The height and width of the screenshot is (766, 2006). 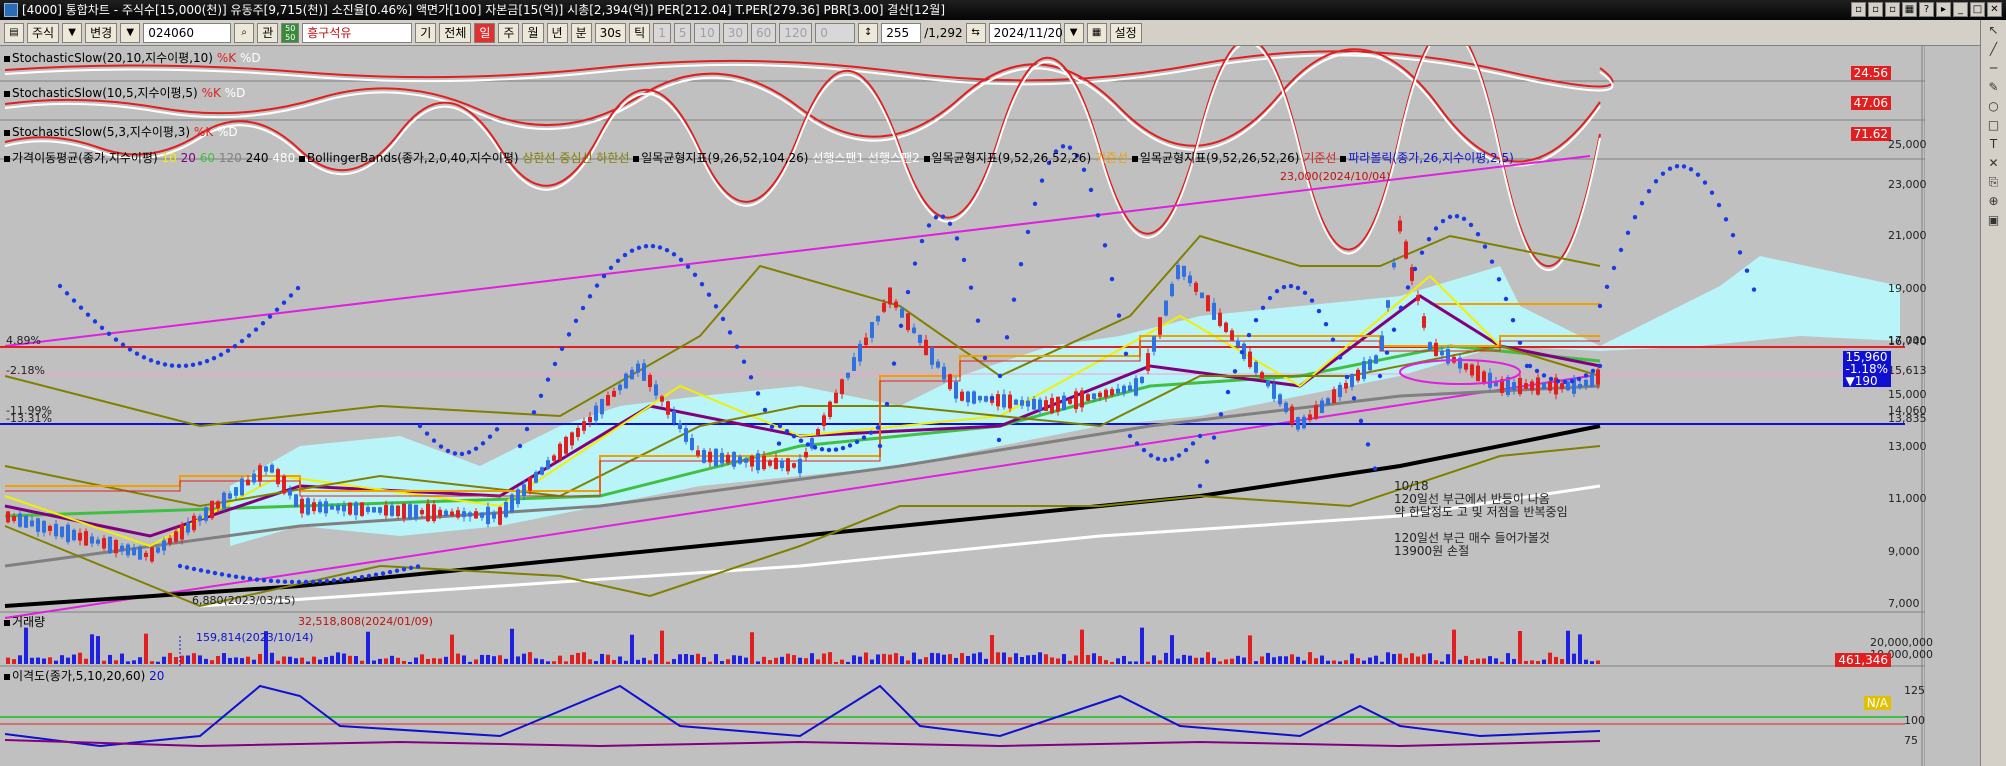 What do you see at coordinates (764, 32) in the screenshot?
I see `interval-60: 60` at bounding box center [764, 32].